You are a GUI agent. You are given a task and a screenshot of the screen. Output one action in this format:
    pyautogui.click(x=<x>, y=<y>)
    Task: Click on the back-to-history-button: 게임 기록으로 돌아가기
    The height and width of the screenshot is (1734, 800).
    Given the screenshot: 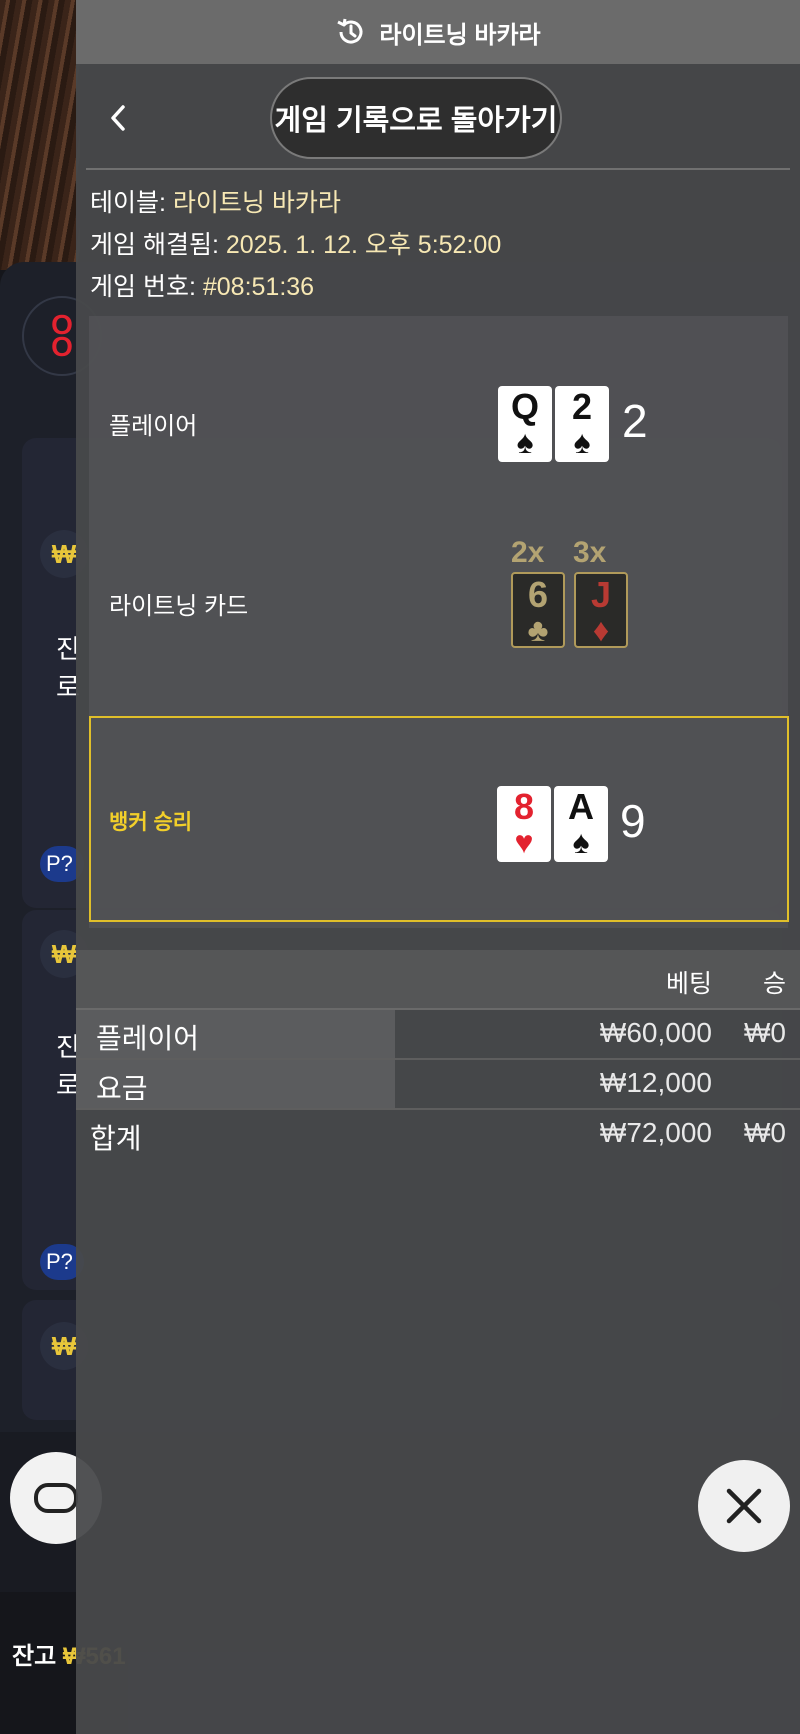 What is the action you would take?
    pyautogui.click(x=416, y=118)
    